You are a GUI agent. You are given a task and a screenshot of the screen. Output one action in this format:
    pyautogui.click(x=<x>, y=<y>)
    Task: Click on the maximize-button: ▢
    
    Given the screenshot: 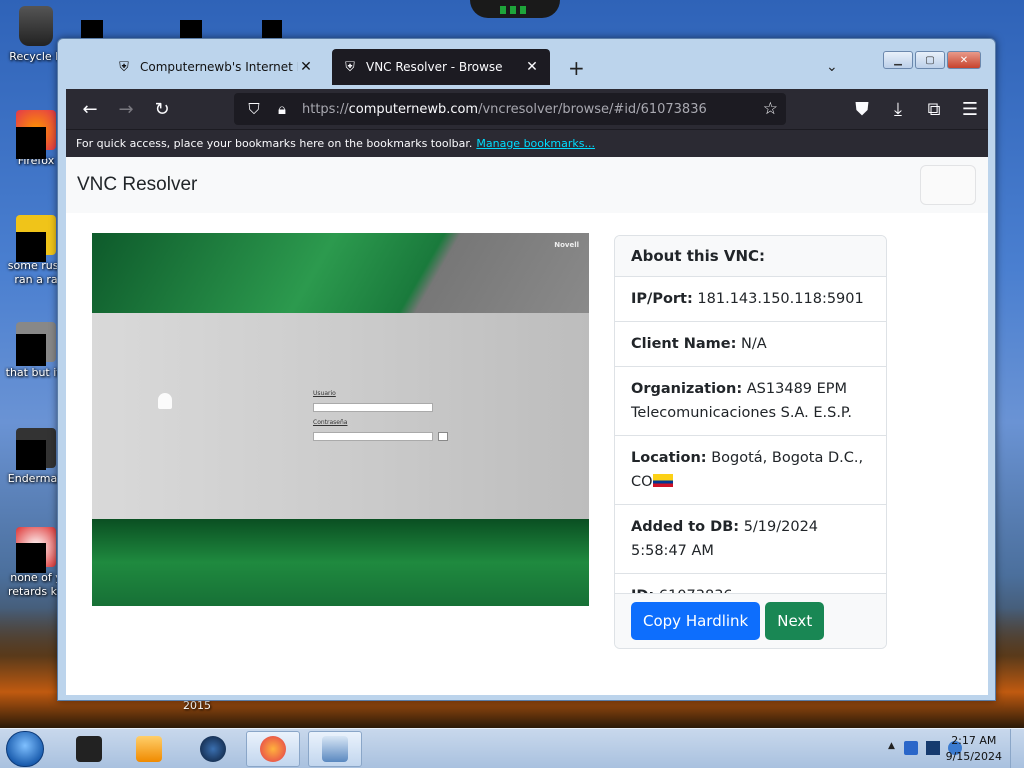 What is the action you would take?
    pyautogui.click(x=930, y=60)
    